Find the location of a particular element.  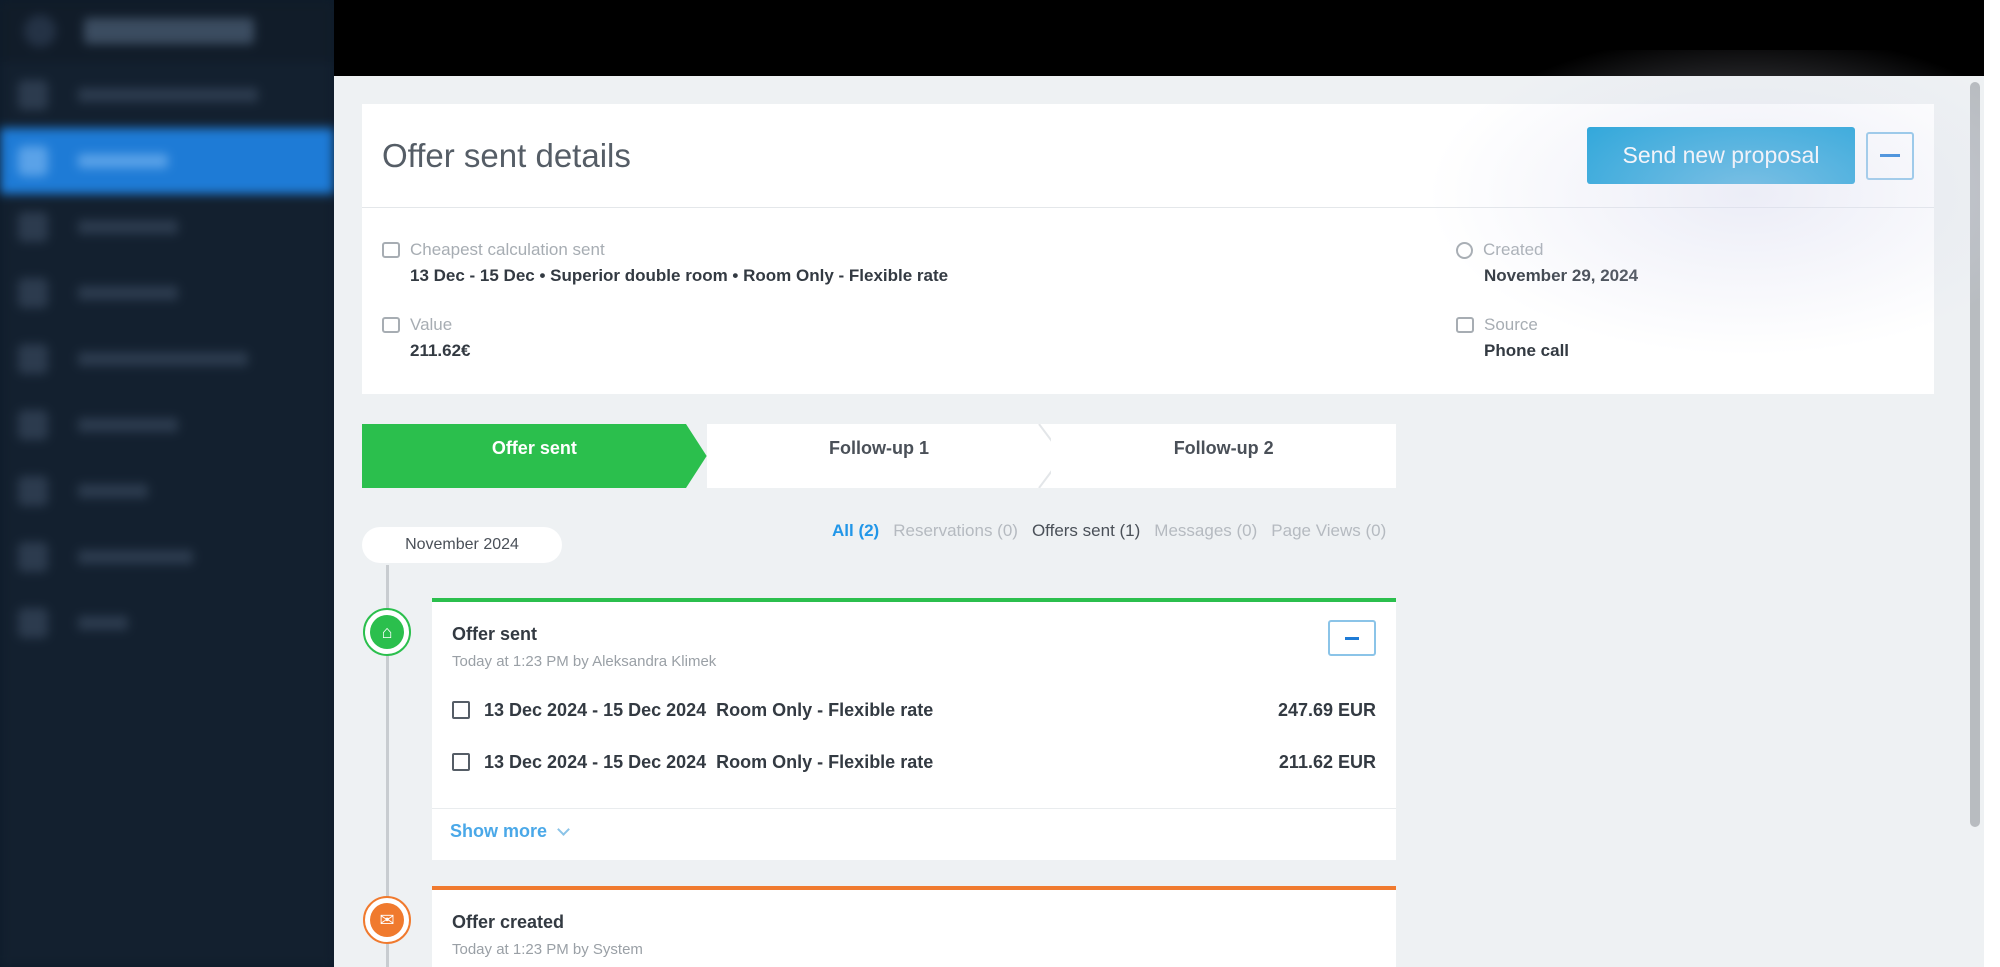

chevron-down-icon is located at coordinates (563, 829).